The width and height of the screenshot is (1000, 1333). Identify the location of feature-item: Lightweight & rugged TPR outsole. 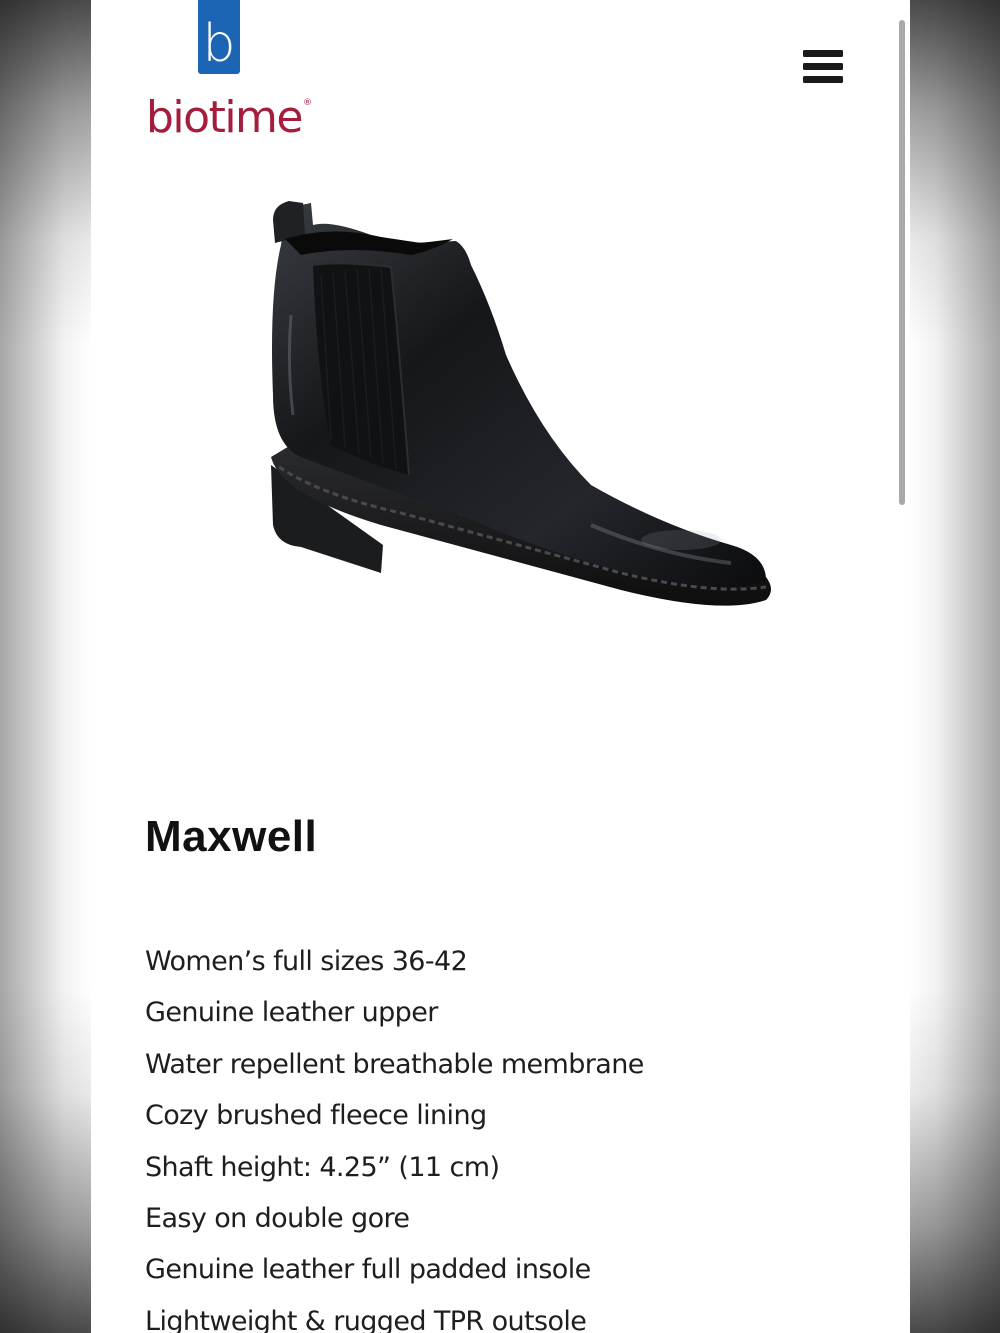
(366, 1319).